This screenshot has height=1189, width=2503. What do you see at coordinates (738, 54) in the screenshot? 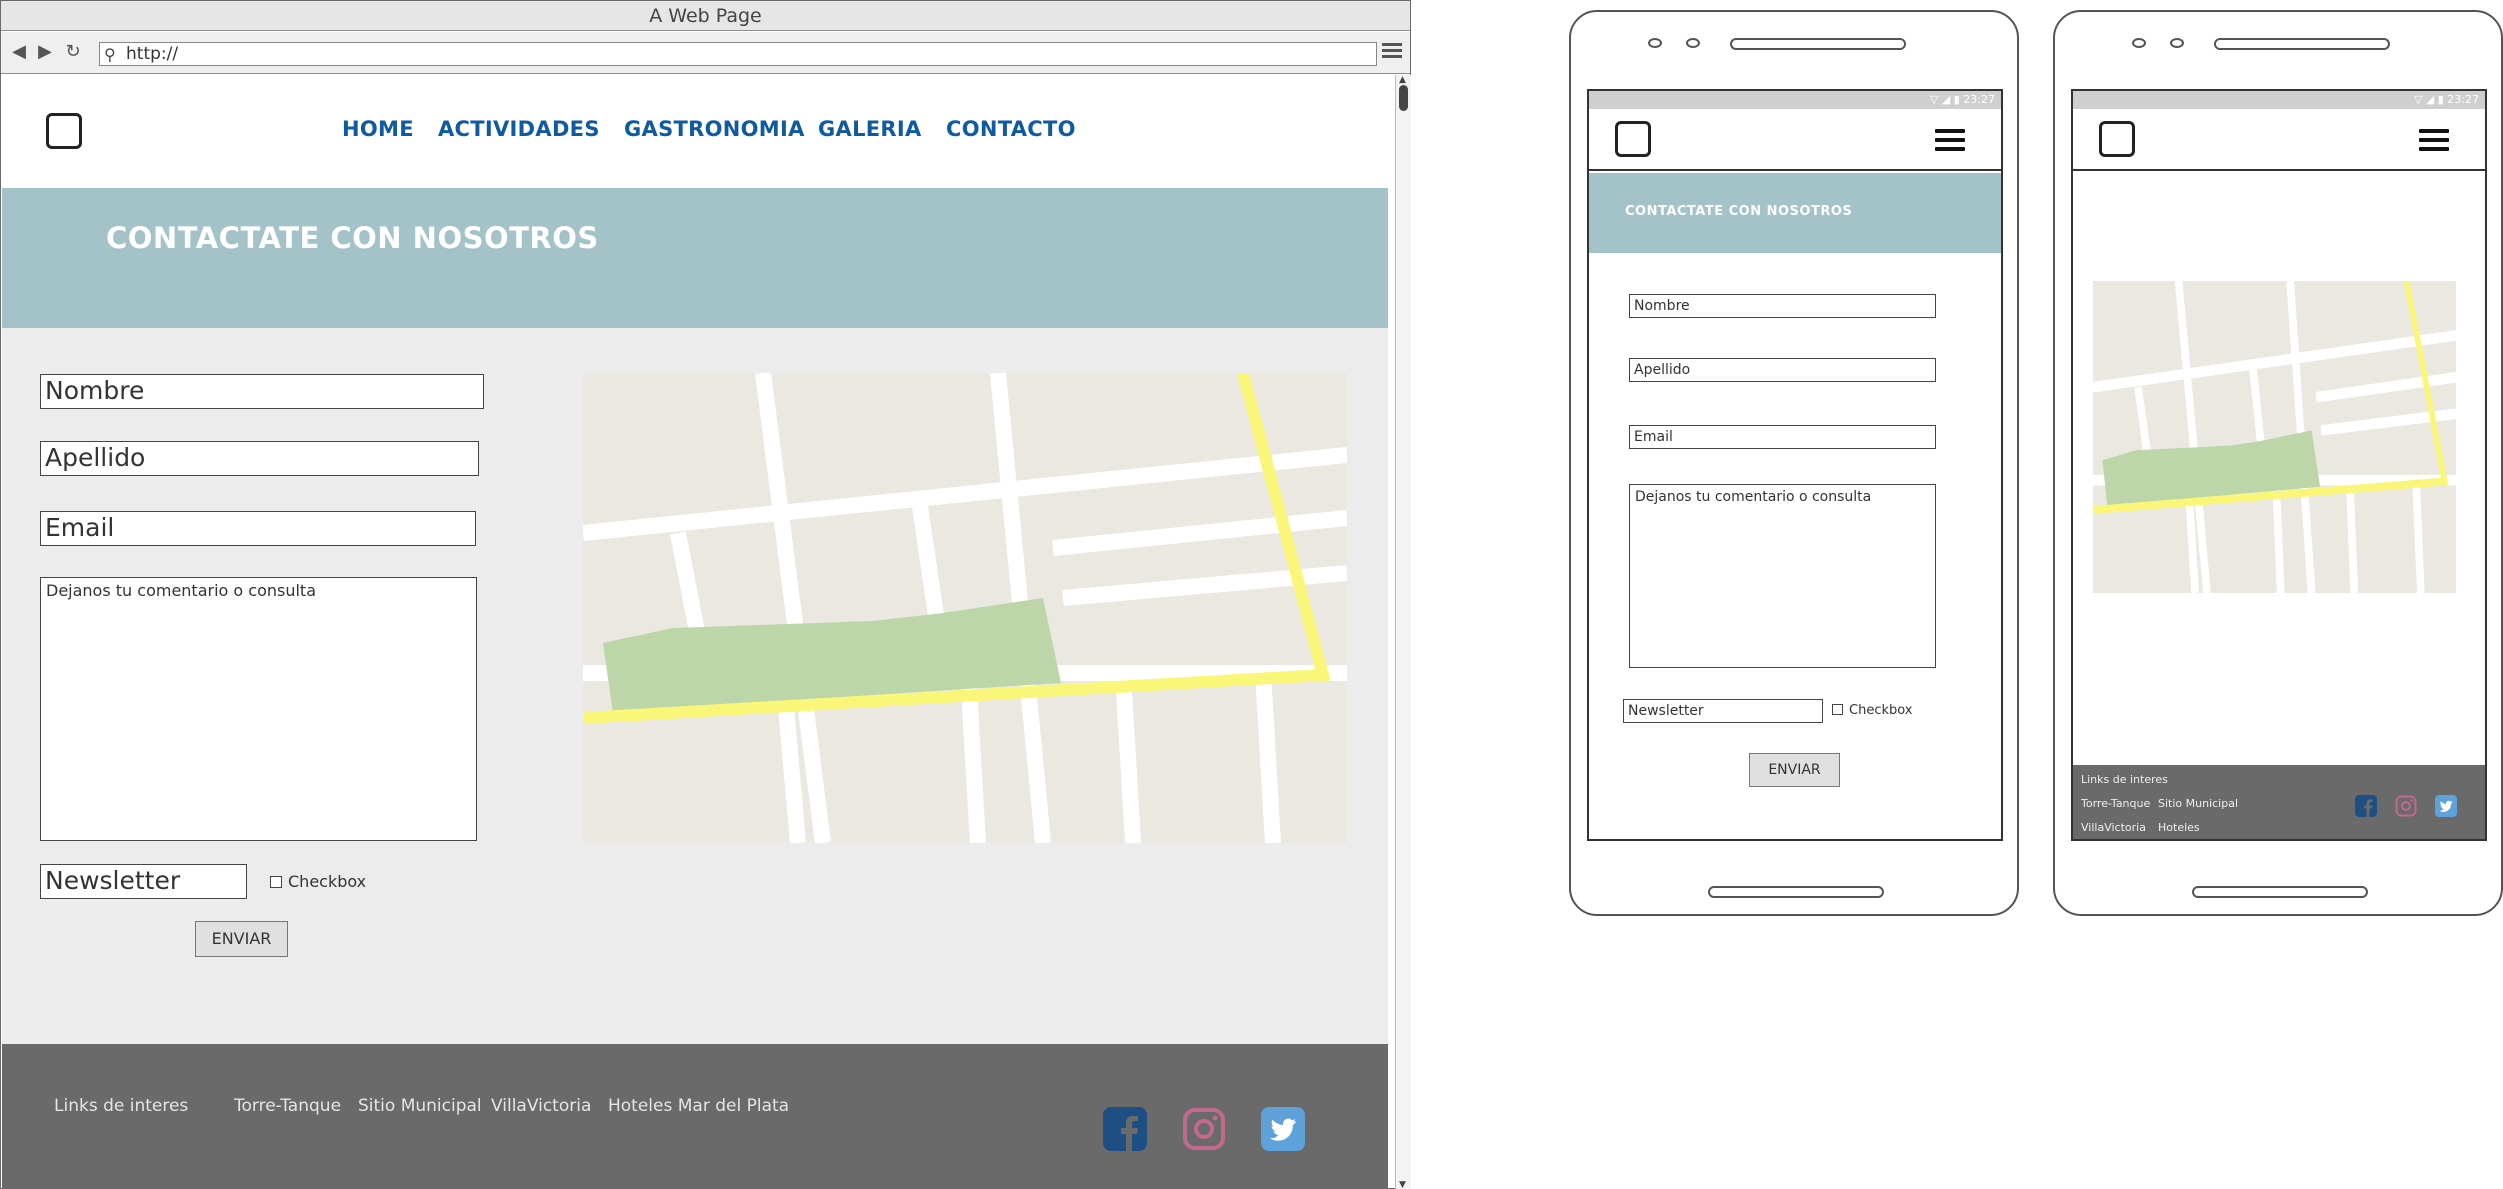
I see `url-bar: ⚲ http://` at bounding box center [738, 54].